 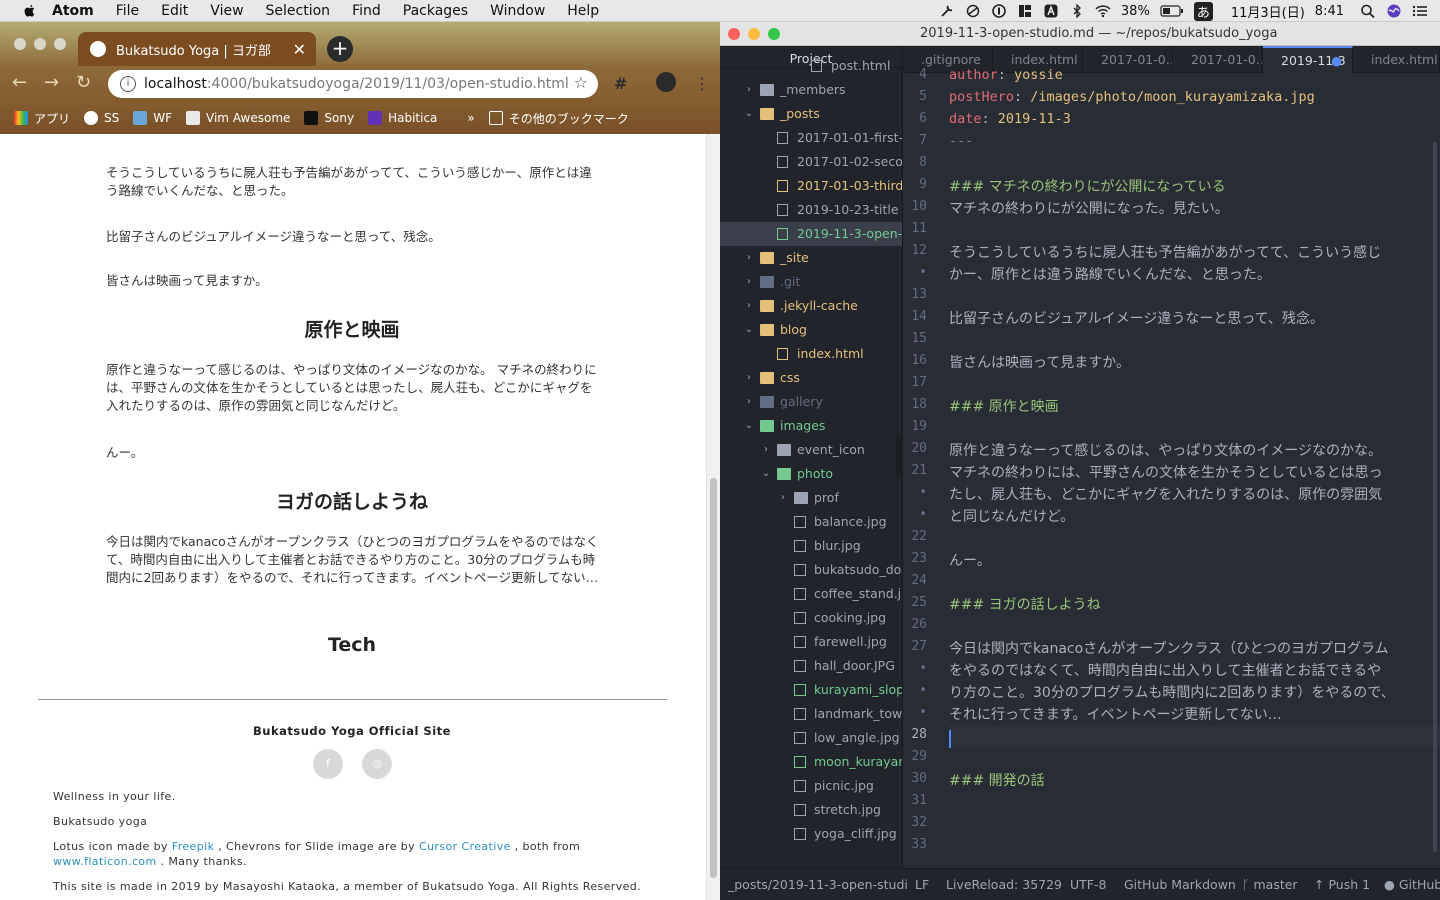 What do you see at coordinates (581, 82) in the screenshot?
I see `bookmark-star-icon: ☆` at bounding box center [581, 82].